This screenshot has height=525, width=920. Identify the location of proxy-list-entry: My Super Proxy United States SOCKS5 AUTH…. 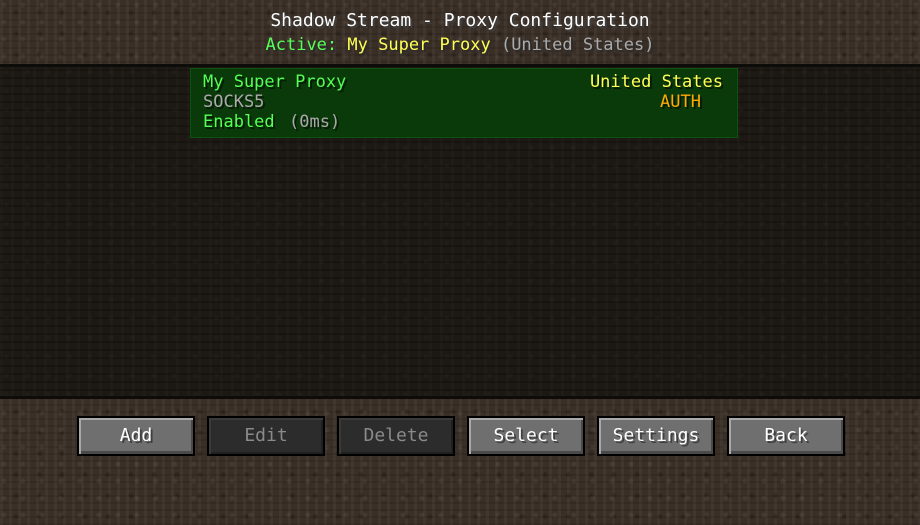
(464, 103).